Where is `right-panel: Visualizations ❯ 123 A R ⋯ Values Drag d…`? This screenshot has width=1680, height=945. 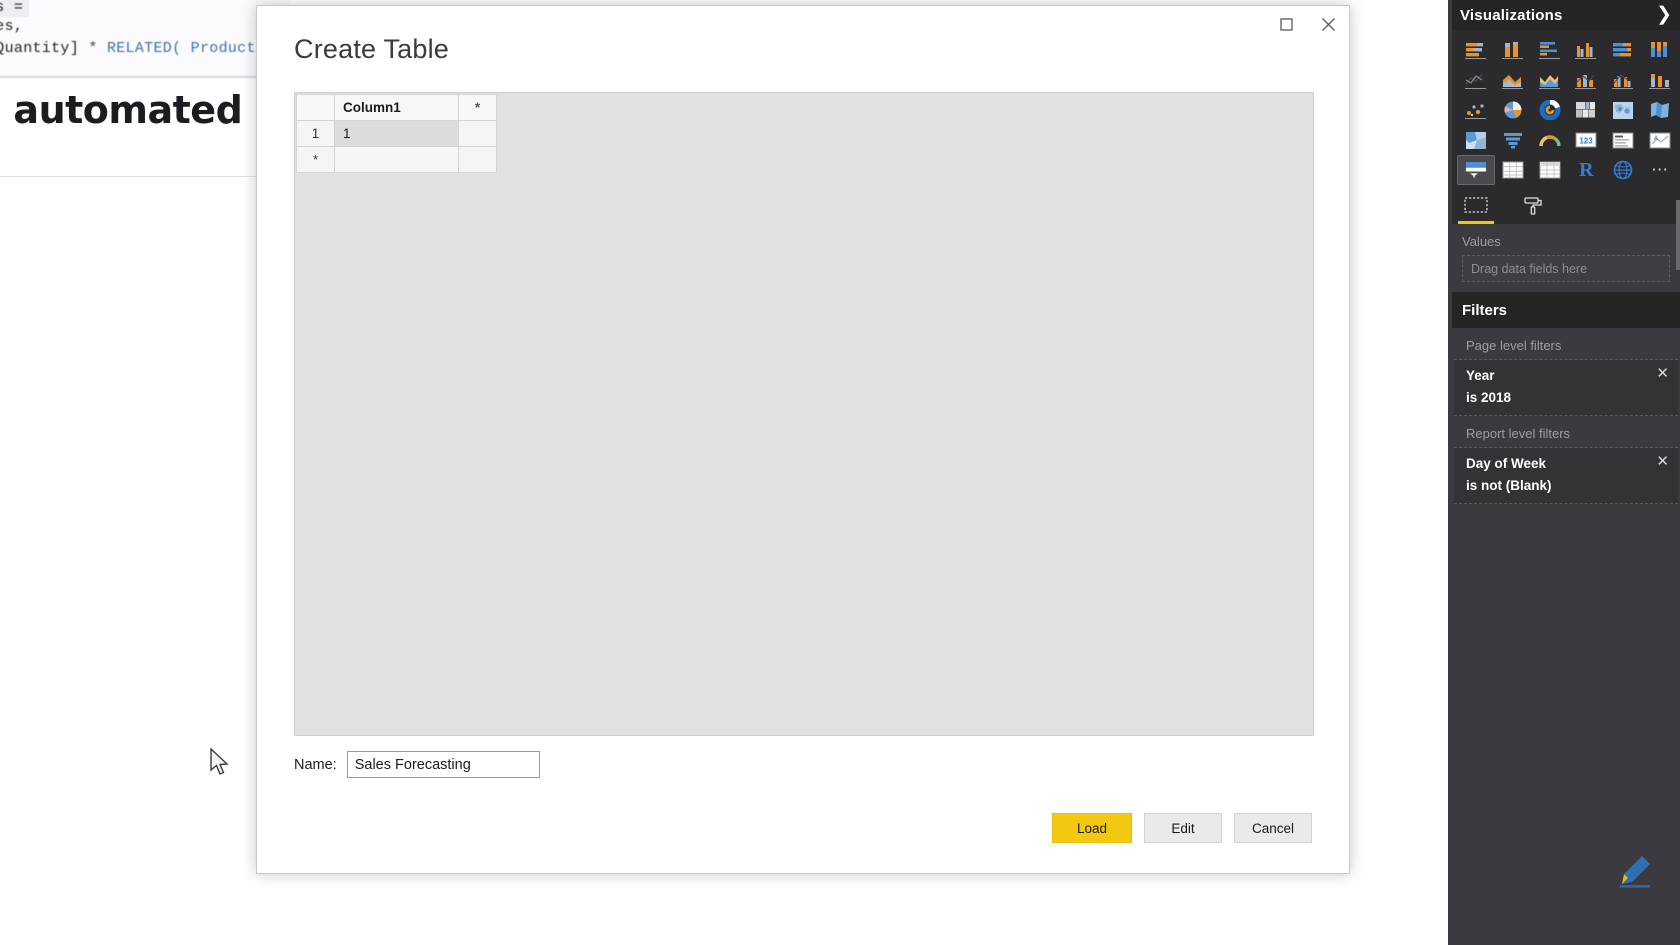 right-panel: Visualizations ❯ 123 A R ⋯ Values Drag d… is located at coordinates (1564, 472).